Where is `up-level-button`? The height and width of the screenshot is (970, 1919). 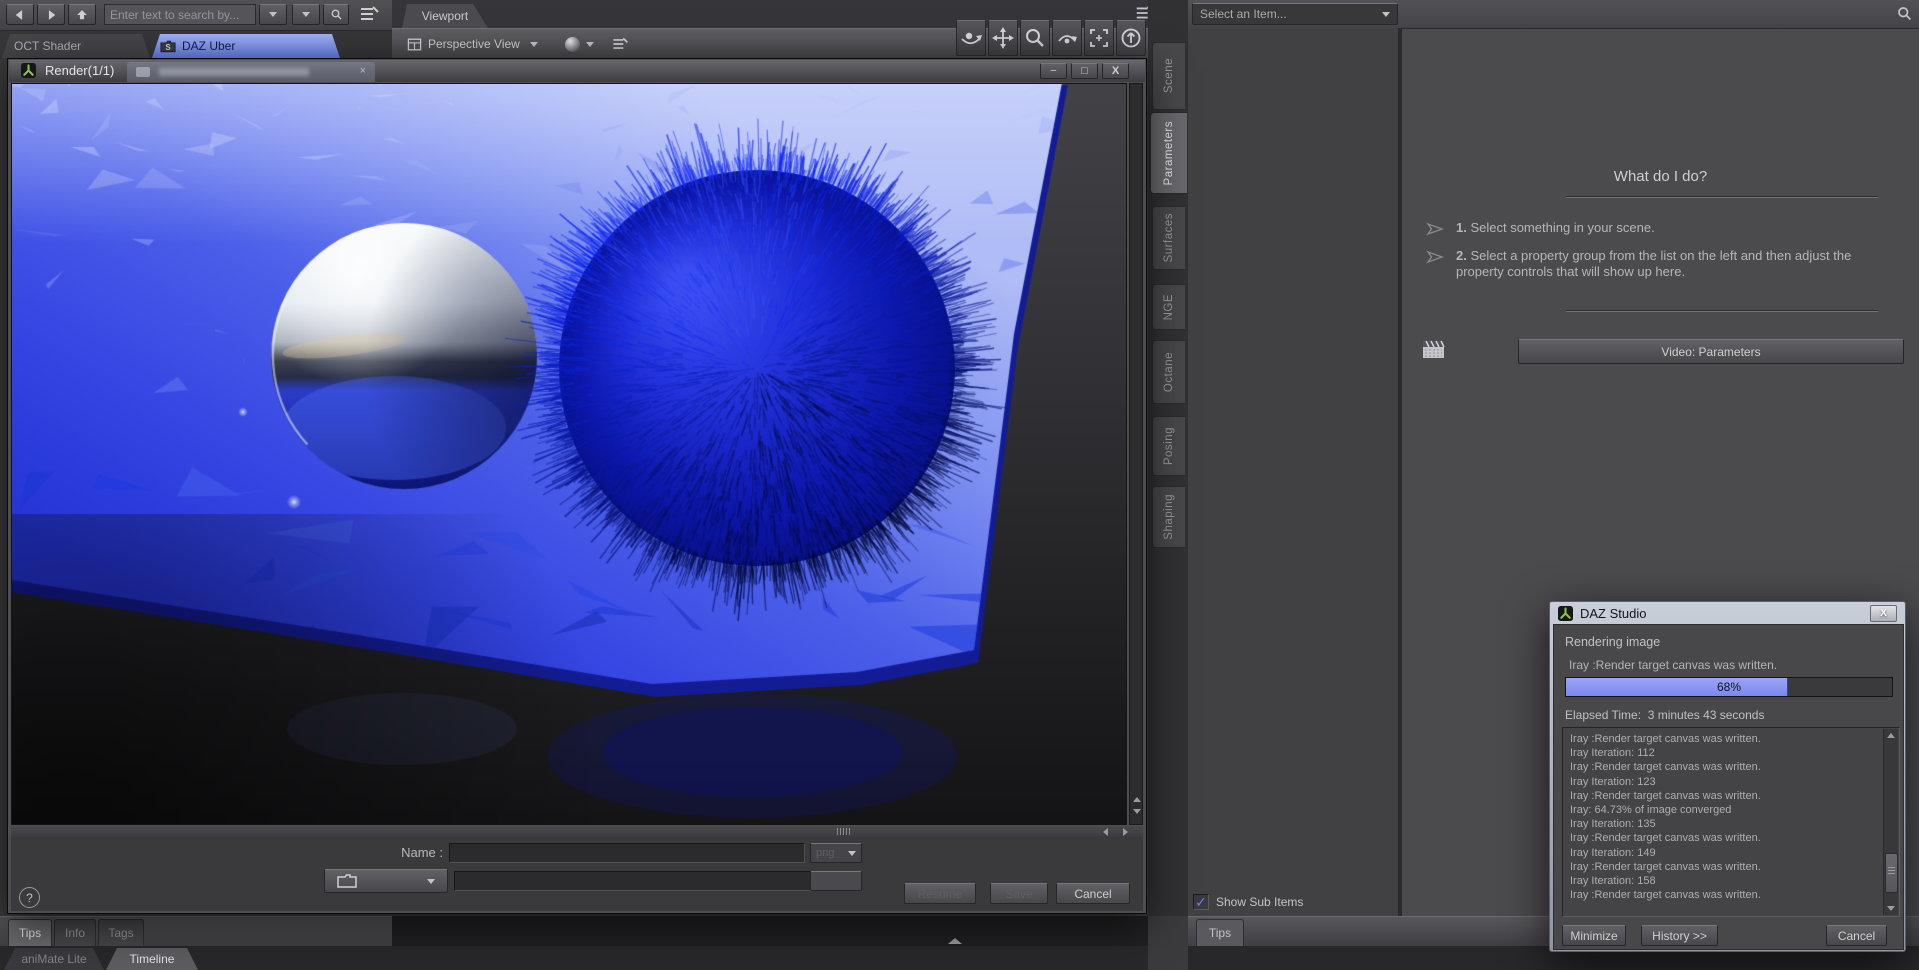
up-level-button is located at coordinates (82, 14).